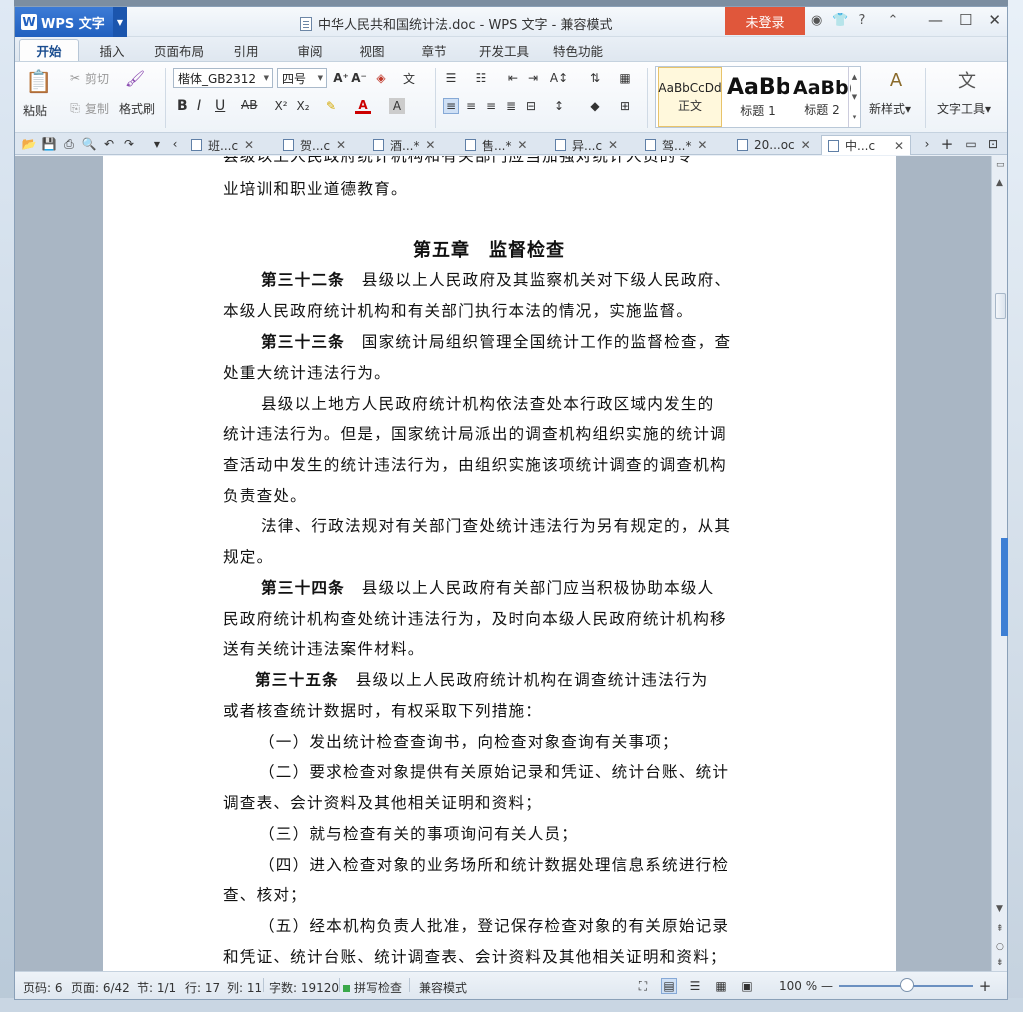  What do you see at coordinates (816, 20) in the screenshot?
I see `skin-icon: ◉` at bounding box center [816, 20].